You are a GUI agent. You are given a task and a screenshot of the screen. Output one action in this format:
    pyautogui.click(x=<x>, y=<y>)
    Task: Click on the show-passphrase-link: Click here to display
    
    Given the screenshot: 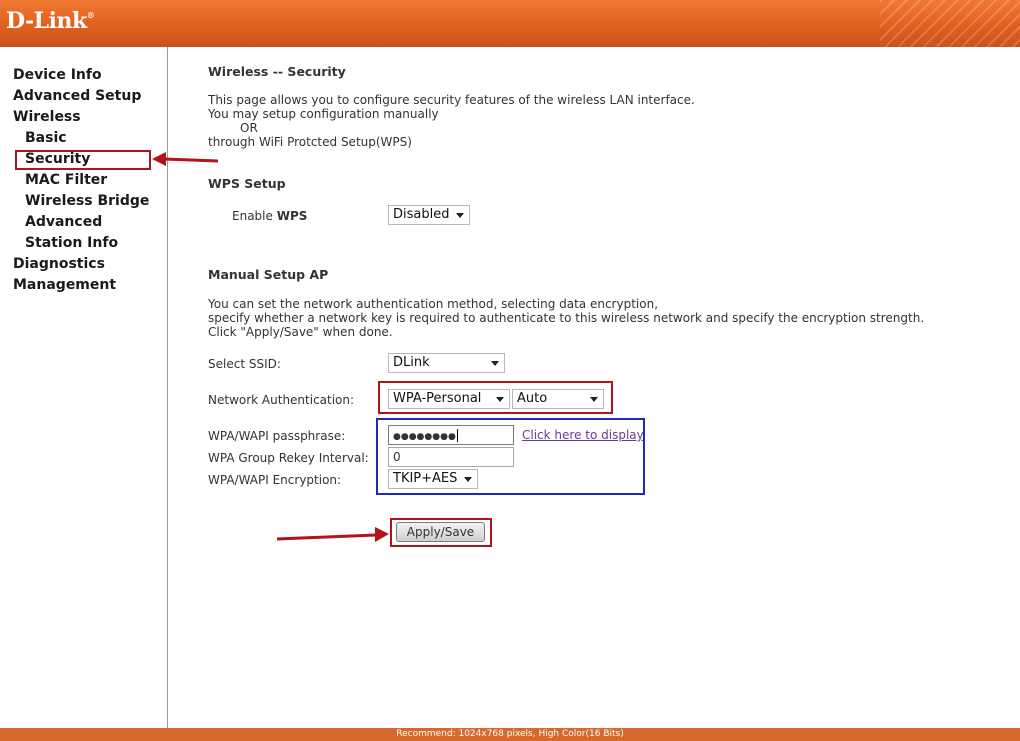 What is the action you would take?
    pyautogui.click(x=583, y=435)
    